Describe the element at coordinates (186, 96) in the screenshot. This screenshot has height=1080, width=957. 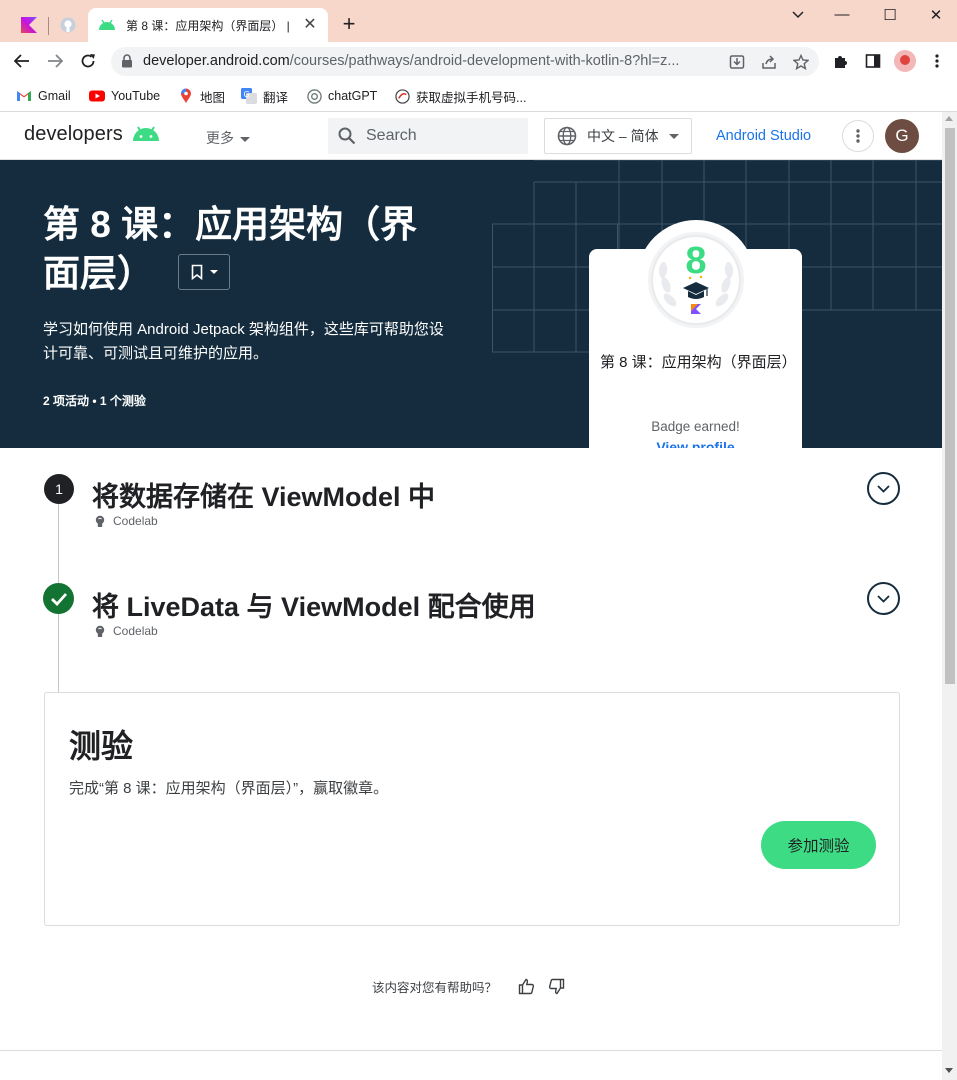
I see `maps-icon` at that location.